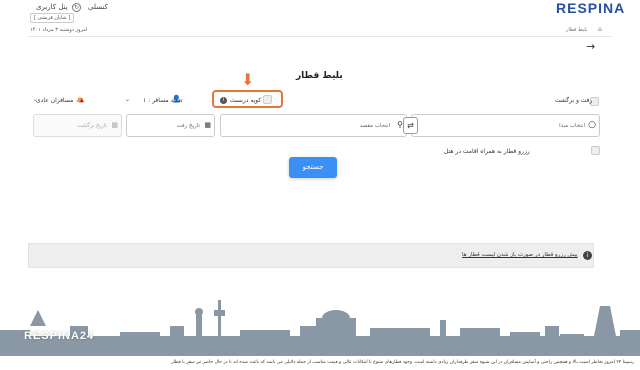  I want to click on compartment-checkbox, so click(267, 99).